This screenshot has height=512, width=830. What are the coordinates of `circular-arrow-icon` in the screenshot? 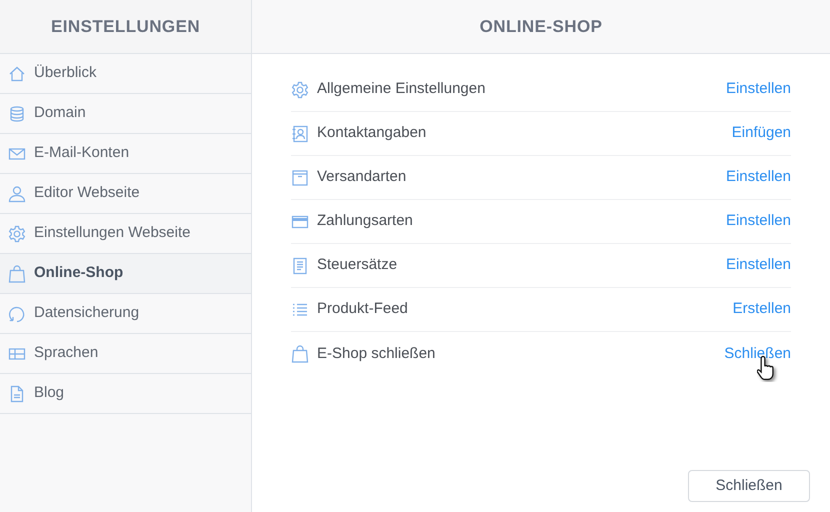 It's located at (17, 313).